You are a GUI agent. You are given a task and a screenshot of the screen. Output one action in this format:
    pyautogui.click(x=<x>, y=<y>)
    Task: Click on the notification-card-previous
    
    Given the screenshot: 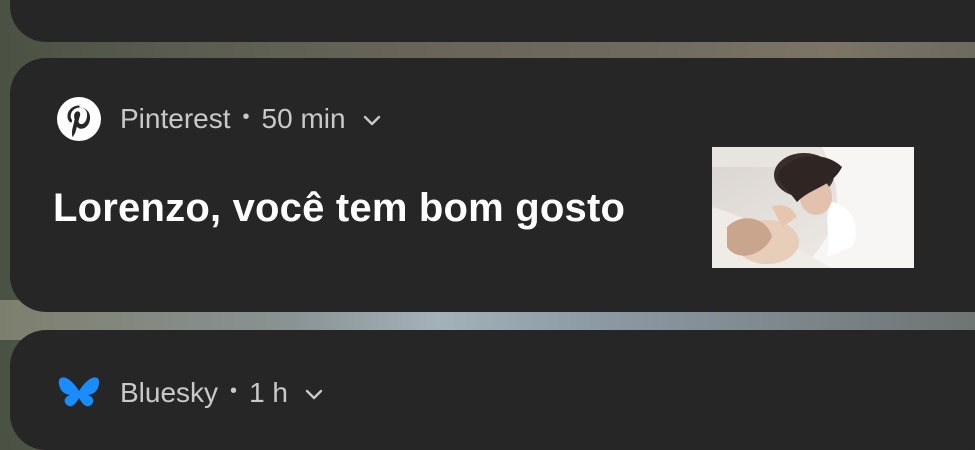 What is the action you would take?
    pyautogui.click(x=492, y=21)
    